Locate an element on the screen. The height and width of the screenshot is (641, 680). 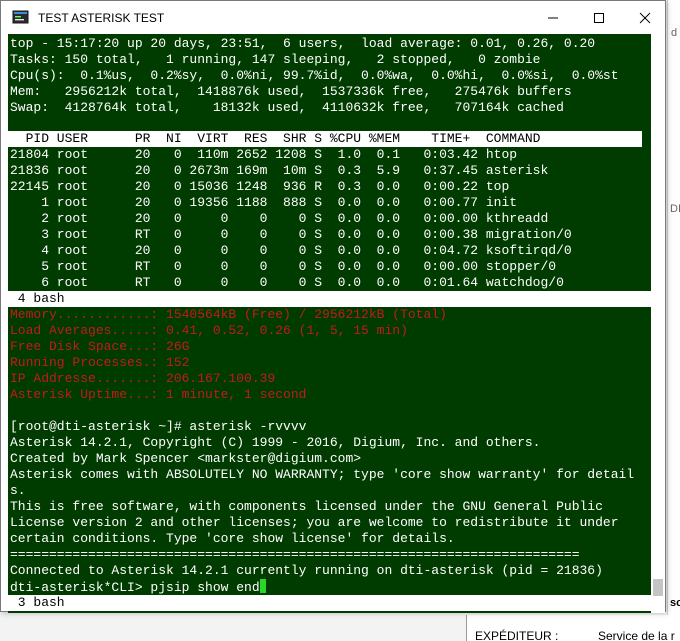
close-button is located at coordinates (645, 17).